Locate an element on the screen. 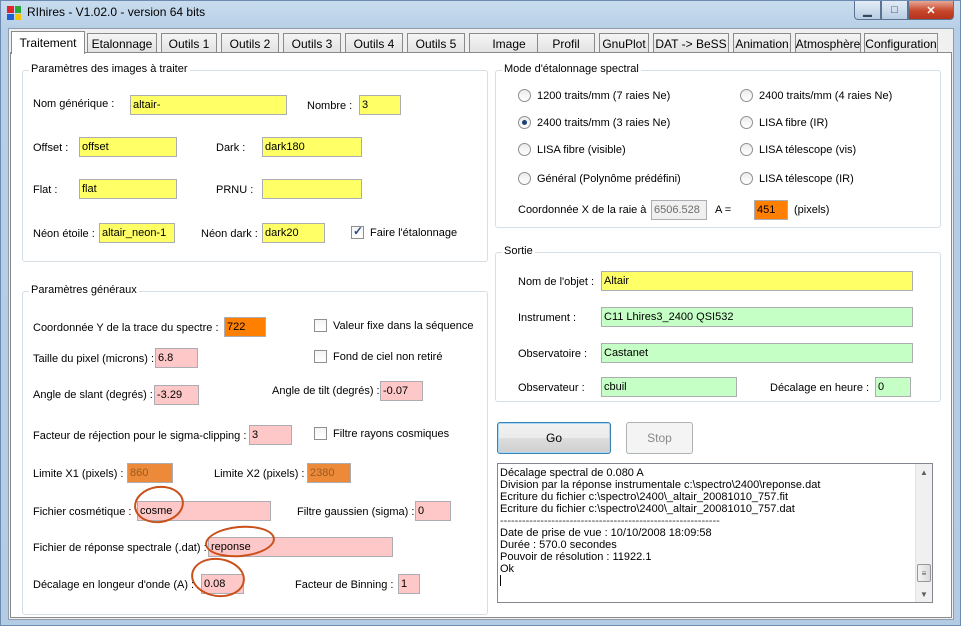  dark-label: Dark : is located at coordinates (231, 148).